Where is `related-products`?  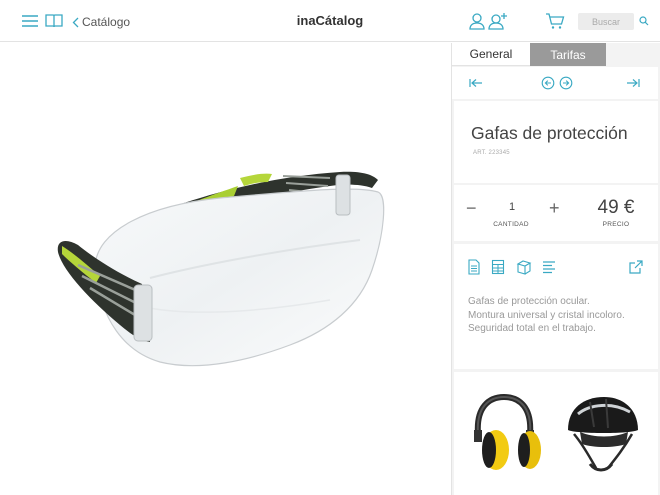 related-products is located at coordinates (556, 433).